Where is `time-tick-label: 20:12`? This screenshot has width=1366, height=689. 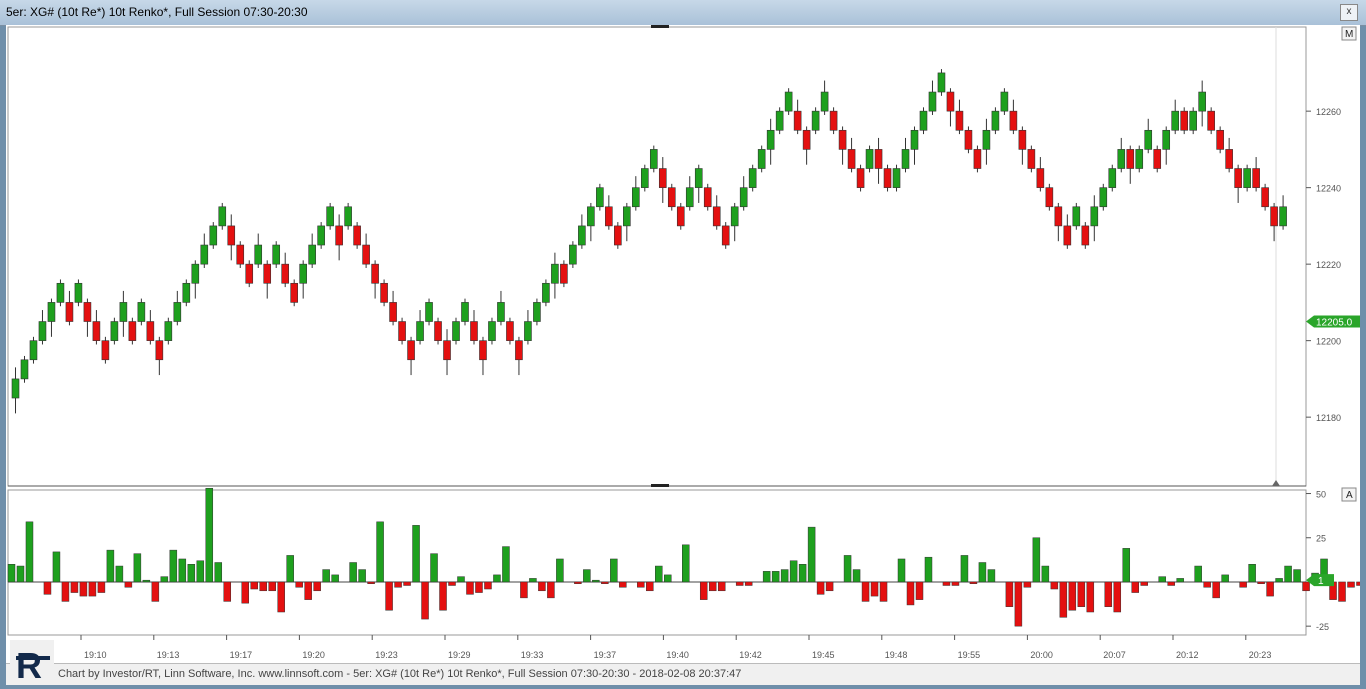
time-tick-label: 20:12 is located at coordinates (1187, 655).